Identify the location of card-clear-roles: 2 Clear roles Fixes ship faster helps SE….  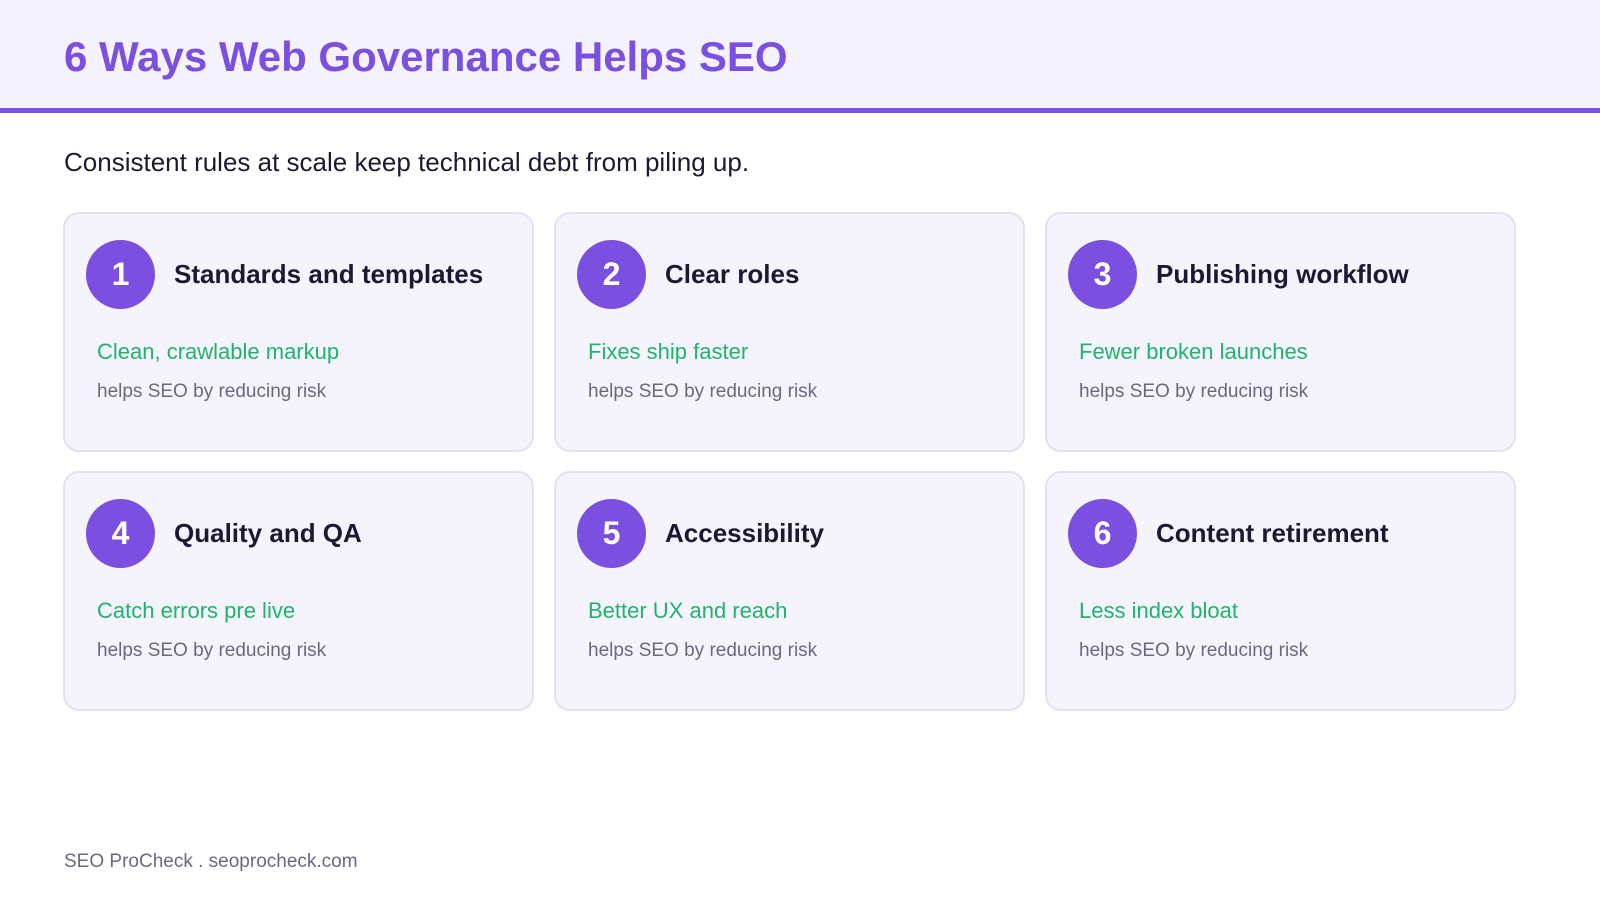
(789, 332).